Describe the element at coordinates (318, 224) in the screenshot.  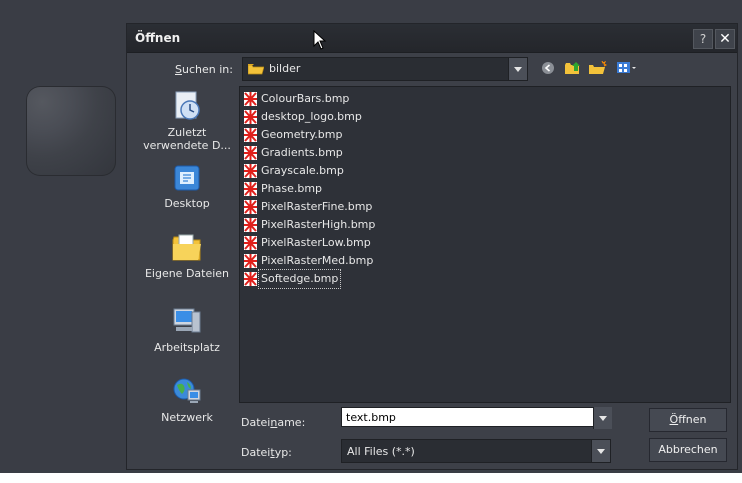
I see `file-name: PixelRasterHigh.bmp` at that location.